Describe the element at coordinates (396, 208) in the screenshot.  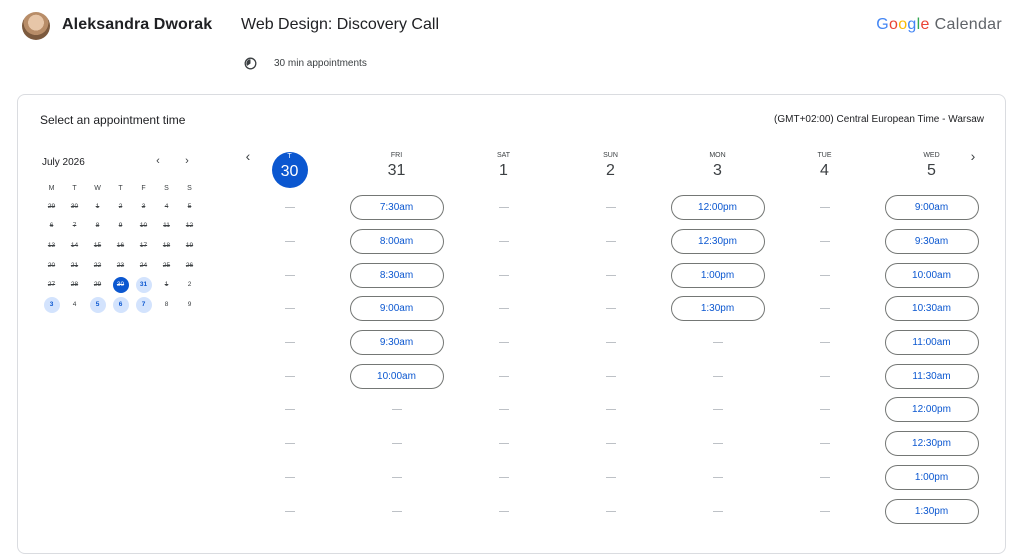
I see `time-slot-button: 7:30am` at that location.